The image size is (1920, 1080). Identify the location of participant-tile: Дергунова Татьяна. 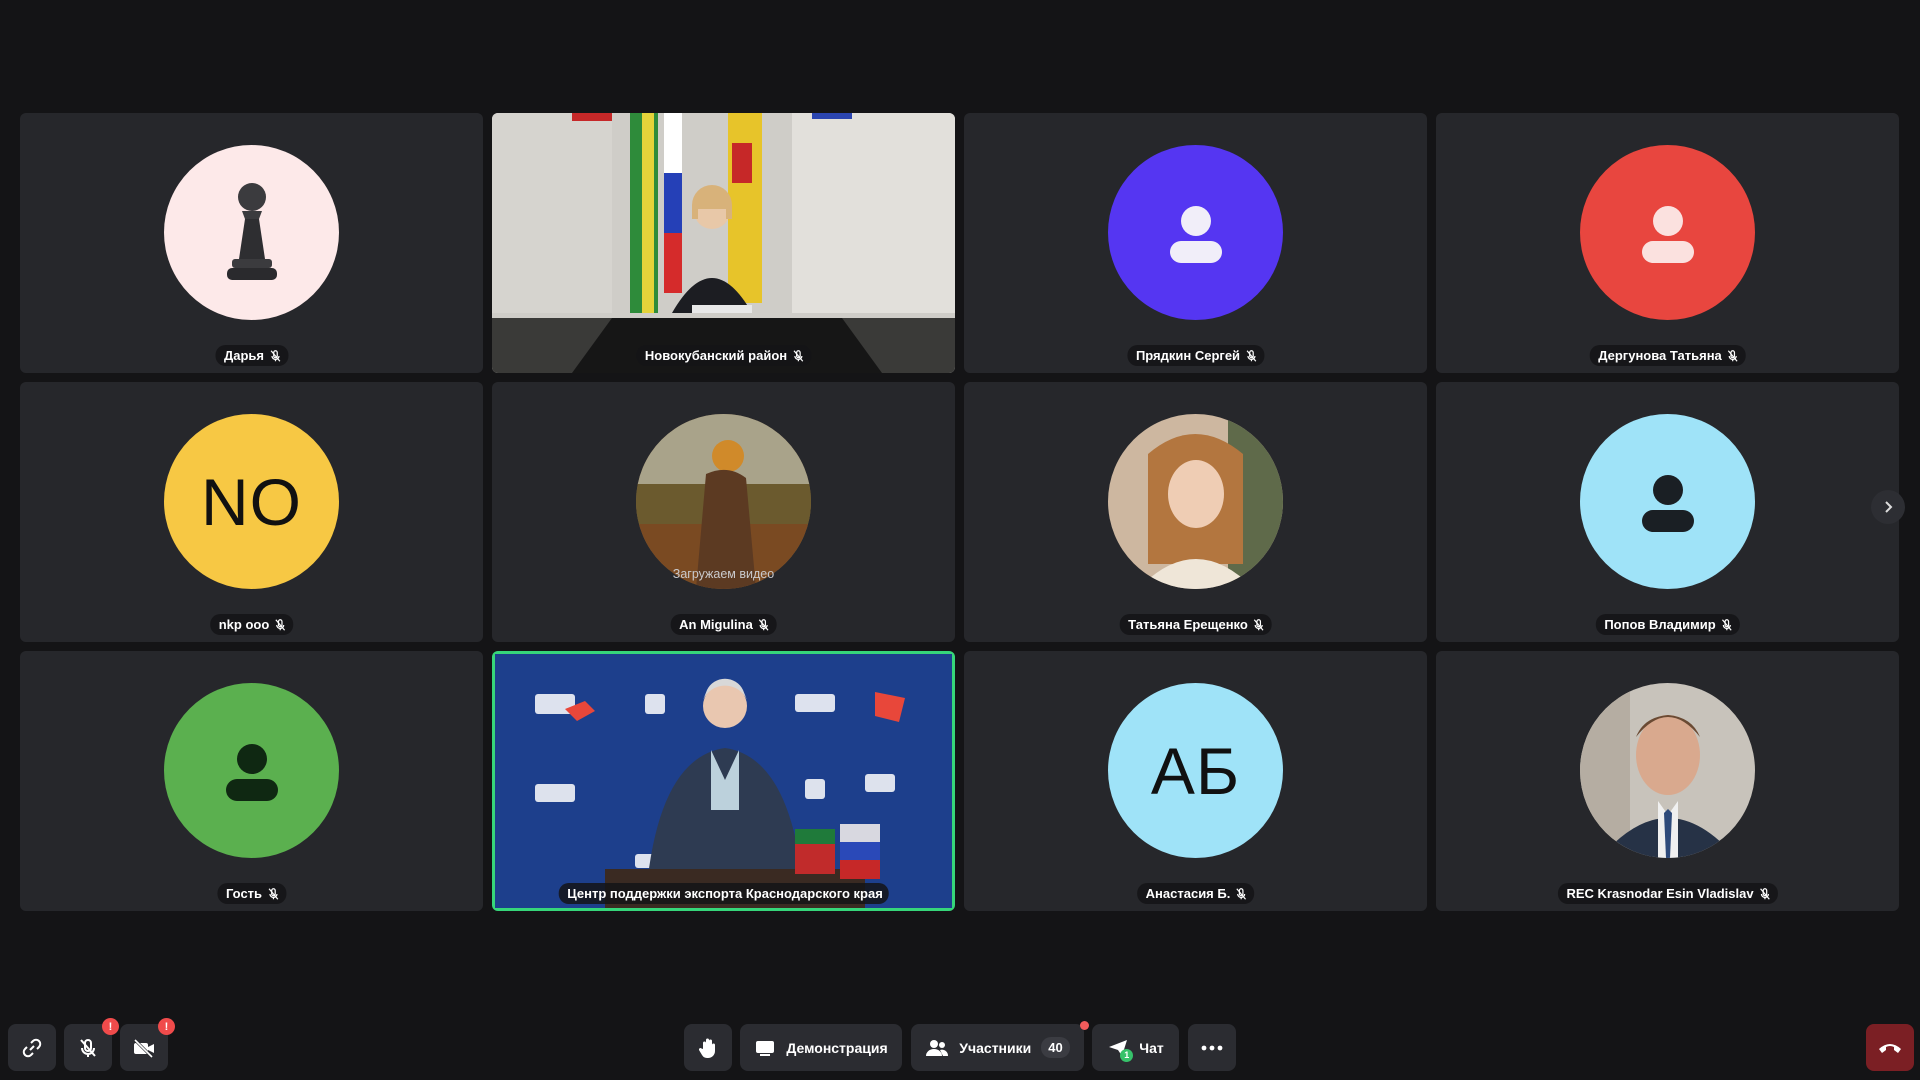
(1667, 243).